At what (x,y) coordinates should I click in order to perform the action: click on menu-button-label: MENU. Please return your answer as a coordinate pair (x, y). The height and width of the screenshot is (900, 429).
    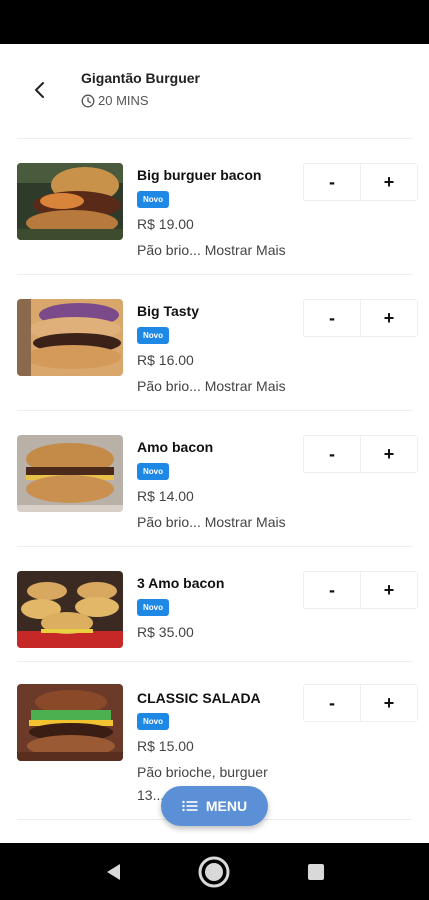
    Looking at the image, I should click on (226, 806).